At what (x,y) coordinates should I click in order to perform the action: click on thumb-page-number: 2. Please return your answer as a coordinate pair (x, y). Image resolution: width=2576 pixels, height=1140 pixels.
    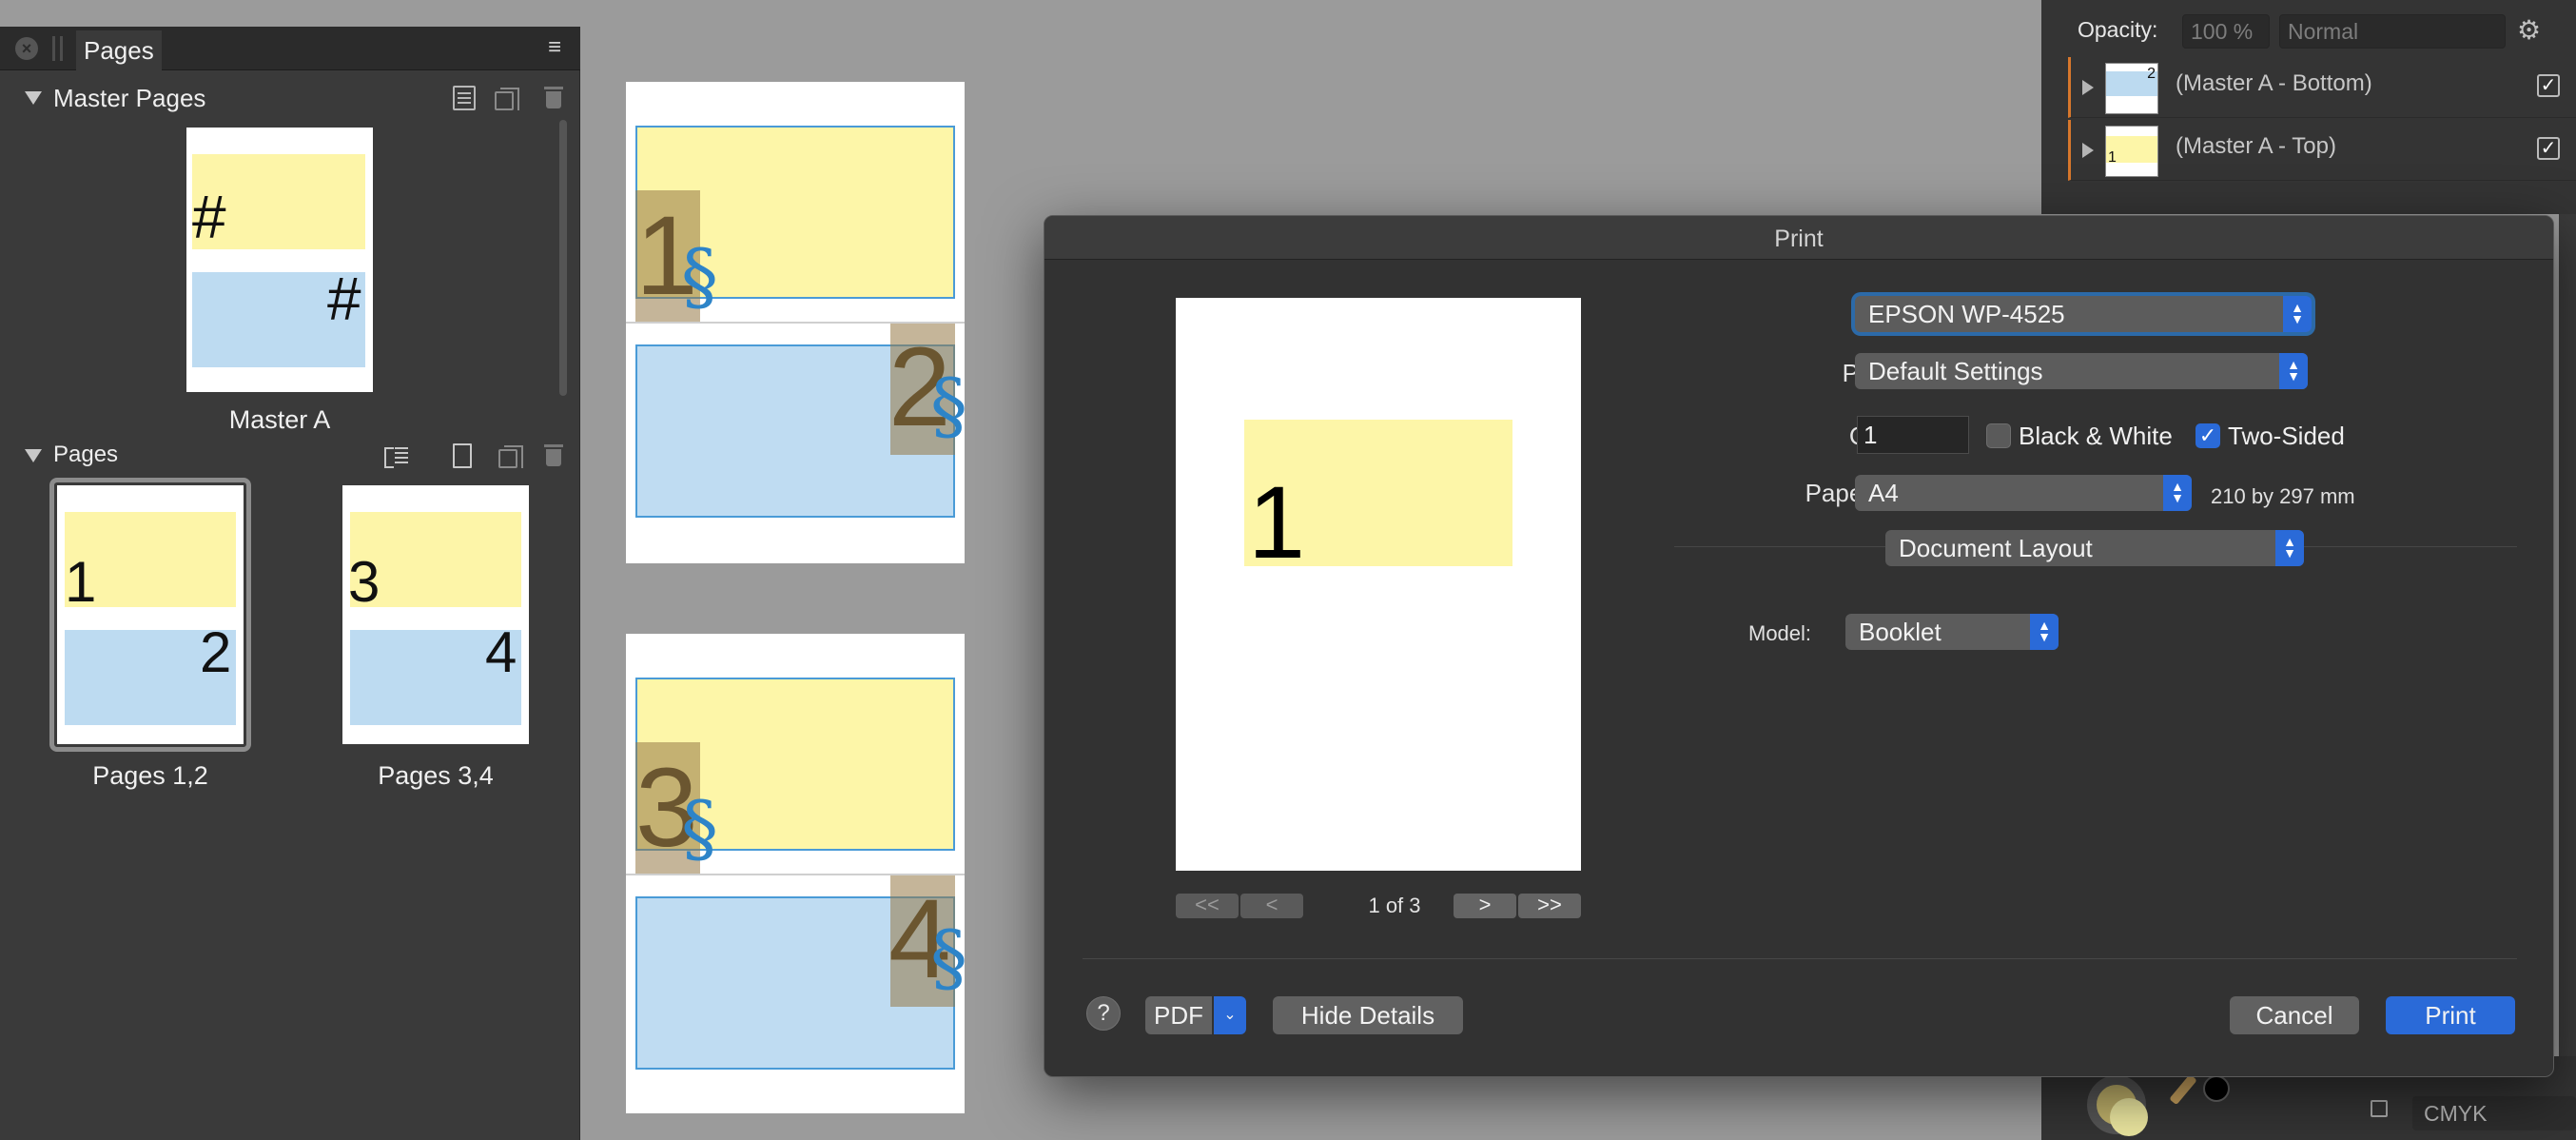
    Looking at the image, I should click on (216, 652).